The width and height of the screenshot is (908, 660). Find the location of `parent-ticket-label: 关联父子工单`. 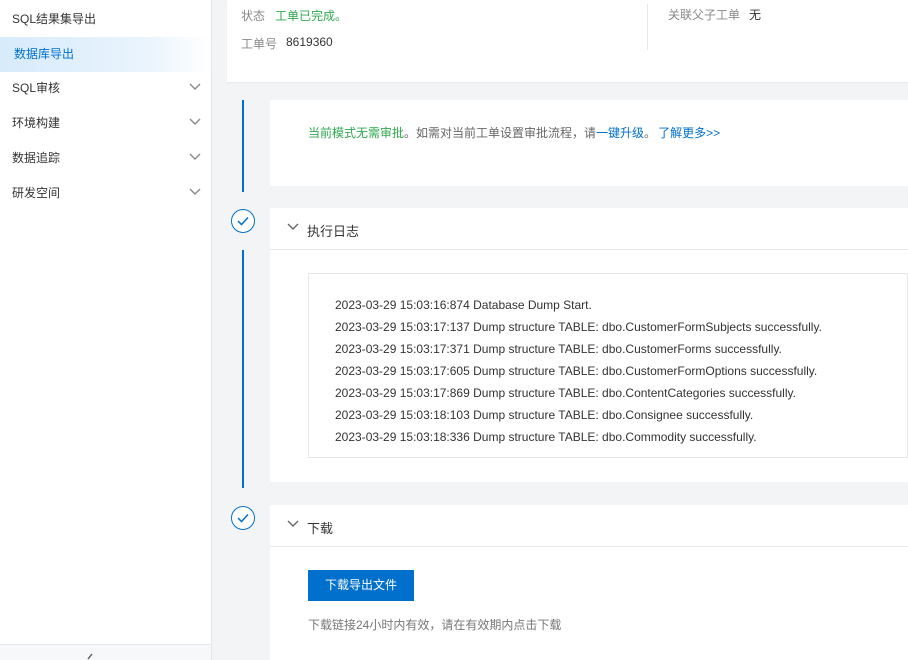

parent-ticket-label: 关联父子工单 is located at coordinates (704, 15).